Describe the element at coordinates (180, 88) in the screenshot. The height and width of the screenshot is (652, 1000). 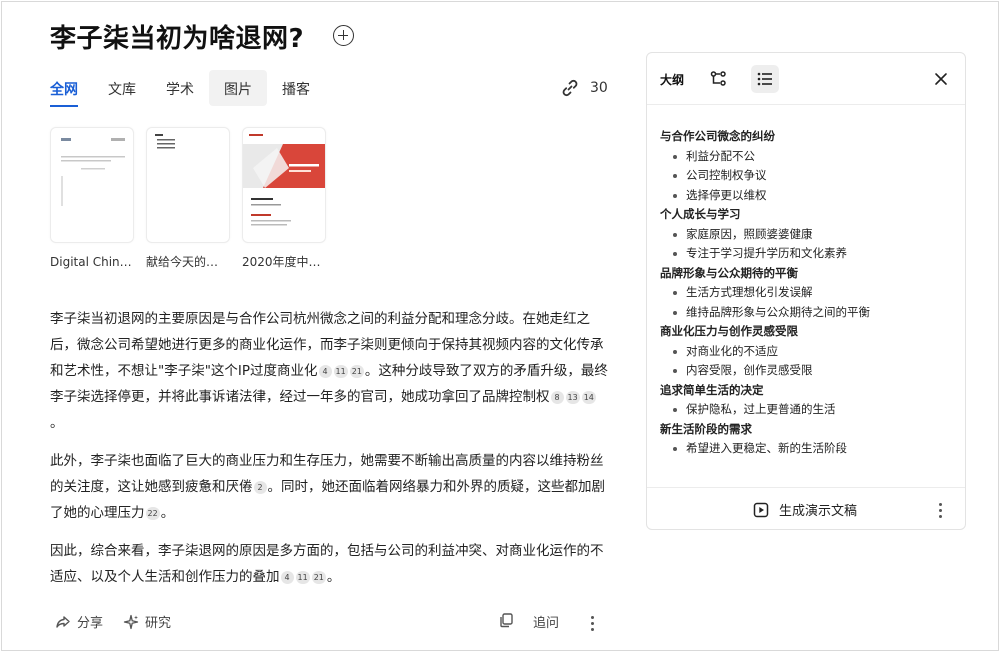
I see `tab-academic: 学术` at that location.